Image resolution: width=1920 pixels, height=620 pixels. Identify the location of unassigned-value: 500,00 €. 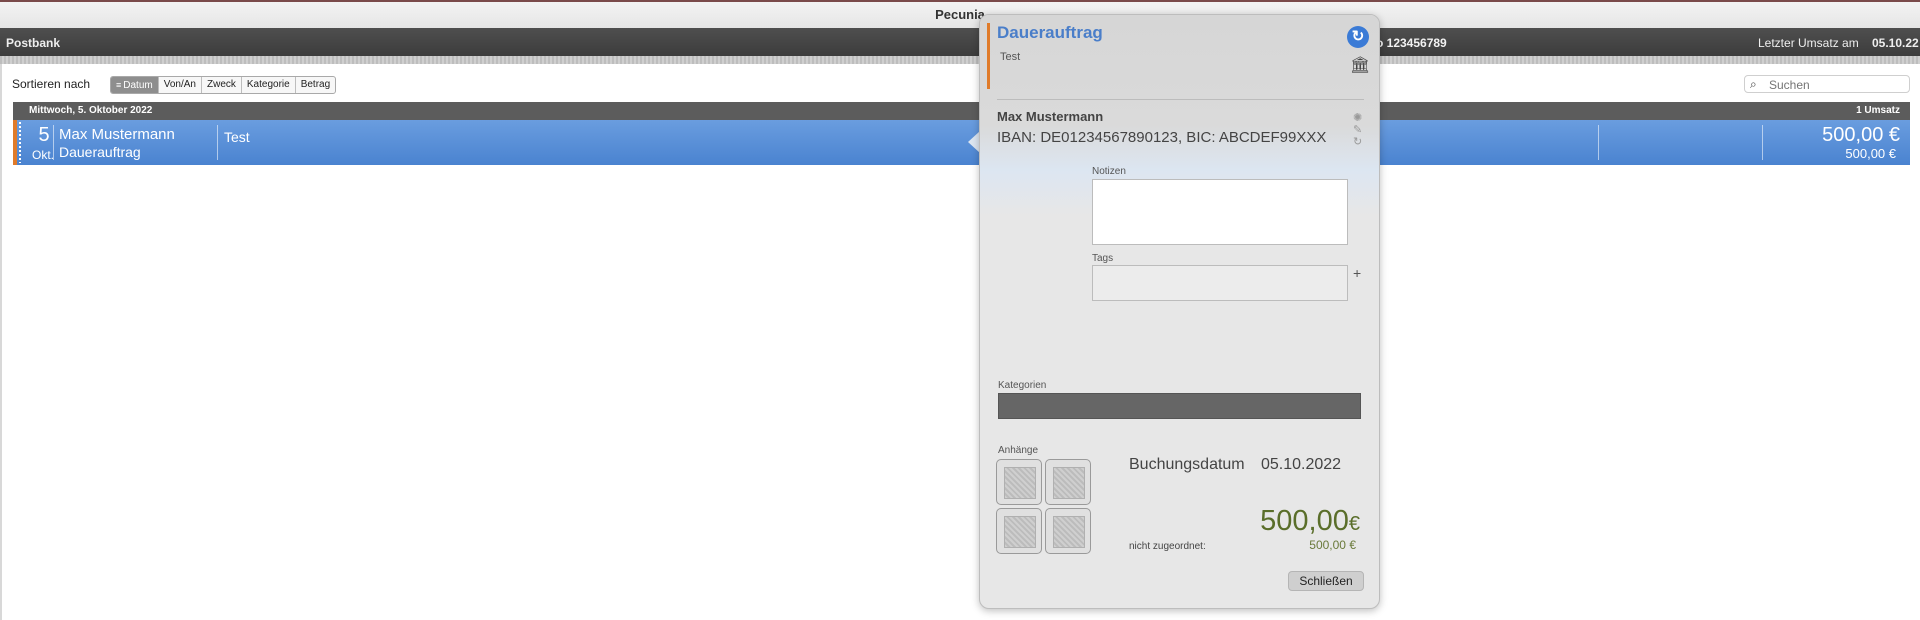
(1332, 545).